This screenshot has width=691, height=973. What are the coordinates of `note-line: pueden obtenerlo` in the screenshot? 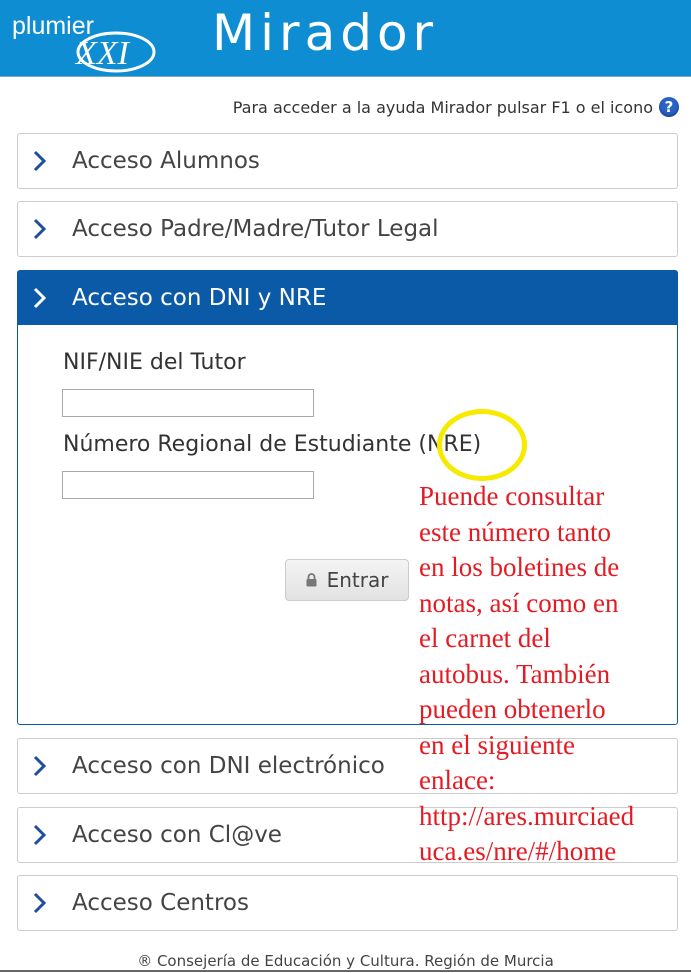 It's located at (512, 709).